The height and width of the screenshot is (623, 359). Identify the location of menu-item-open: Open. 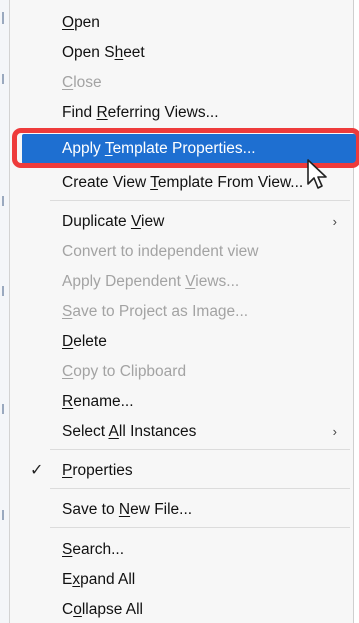
(181, 23).